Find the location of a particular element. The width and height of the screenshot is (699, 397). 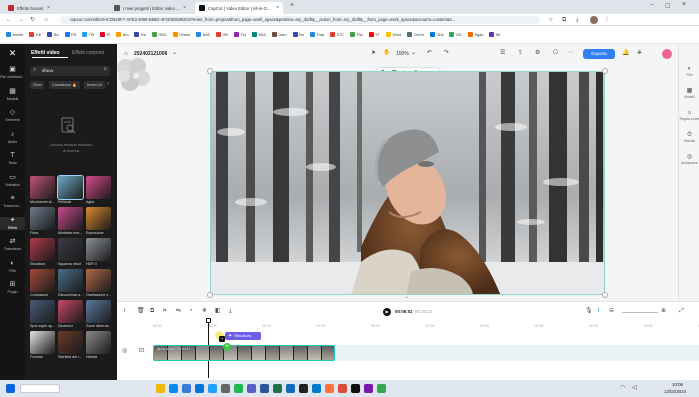

chip-sfoci: Sfoci is located at coordinates (37, 85).